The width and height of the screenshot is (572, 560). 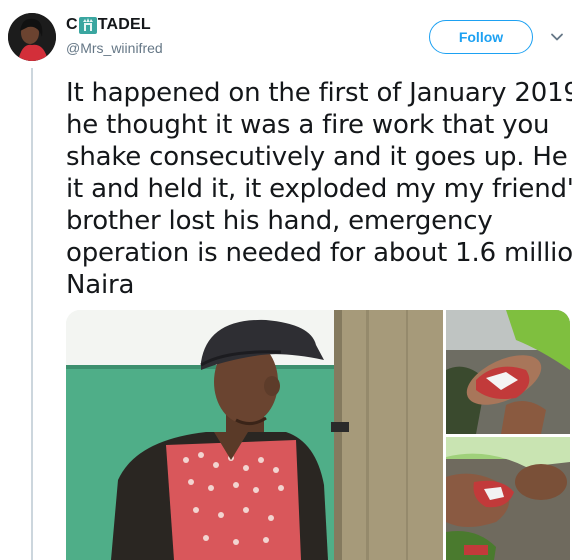 What do you see at coordinates (100, 285) in the screenshot?
I see `tweet-text-line: Naira` at bounding box center [100, 285].